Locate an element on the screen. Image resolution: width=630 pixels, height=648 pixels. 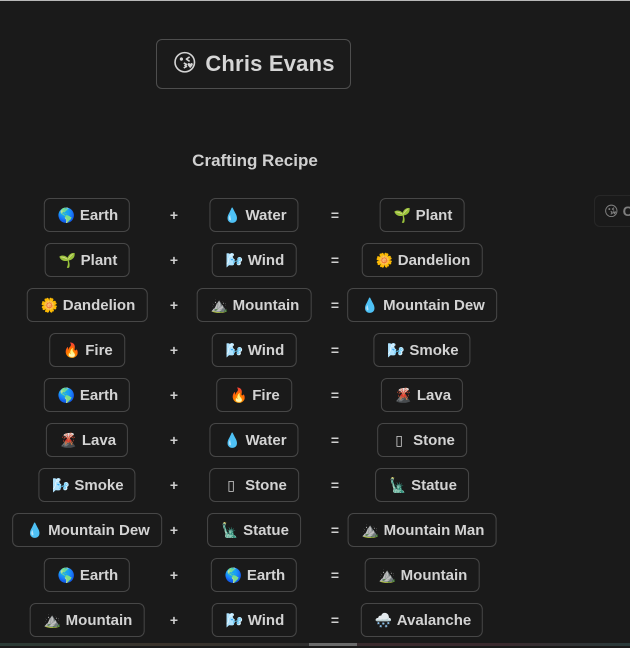
result-element-button: ⛰️ Mountain Man is located at coordinates (422, 530).